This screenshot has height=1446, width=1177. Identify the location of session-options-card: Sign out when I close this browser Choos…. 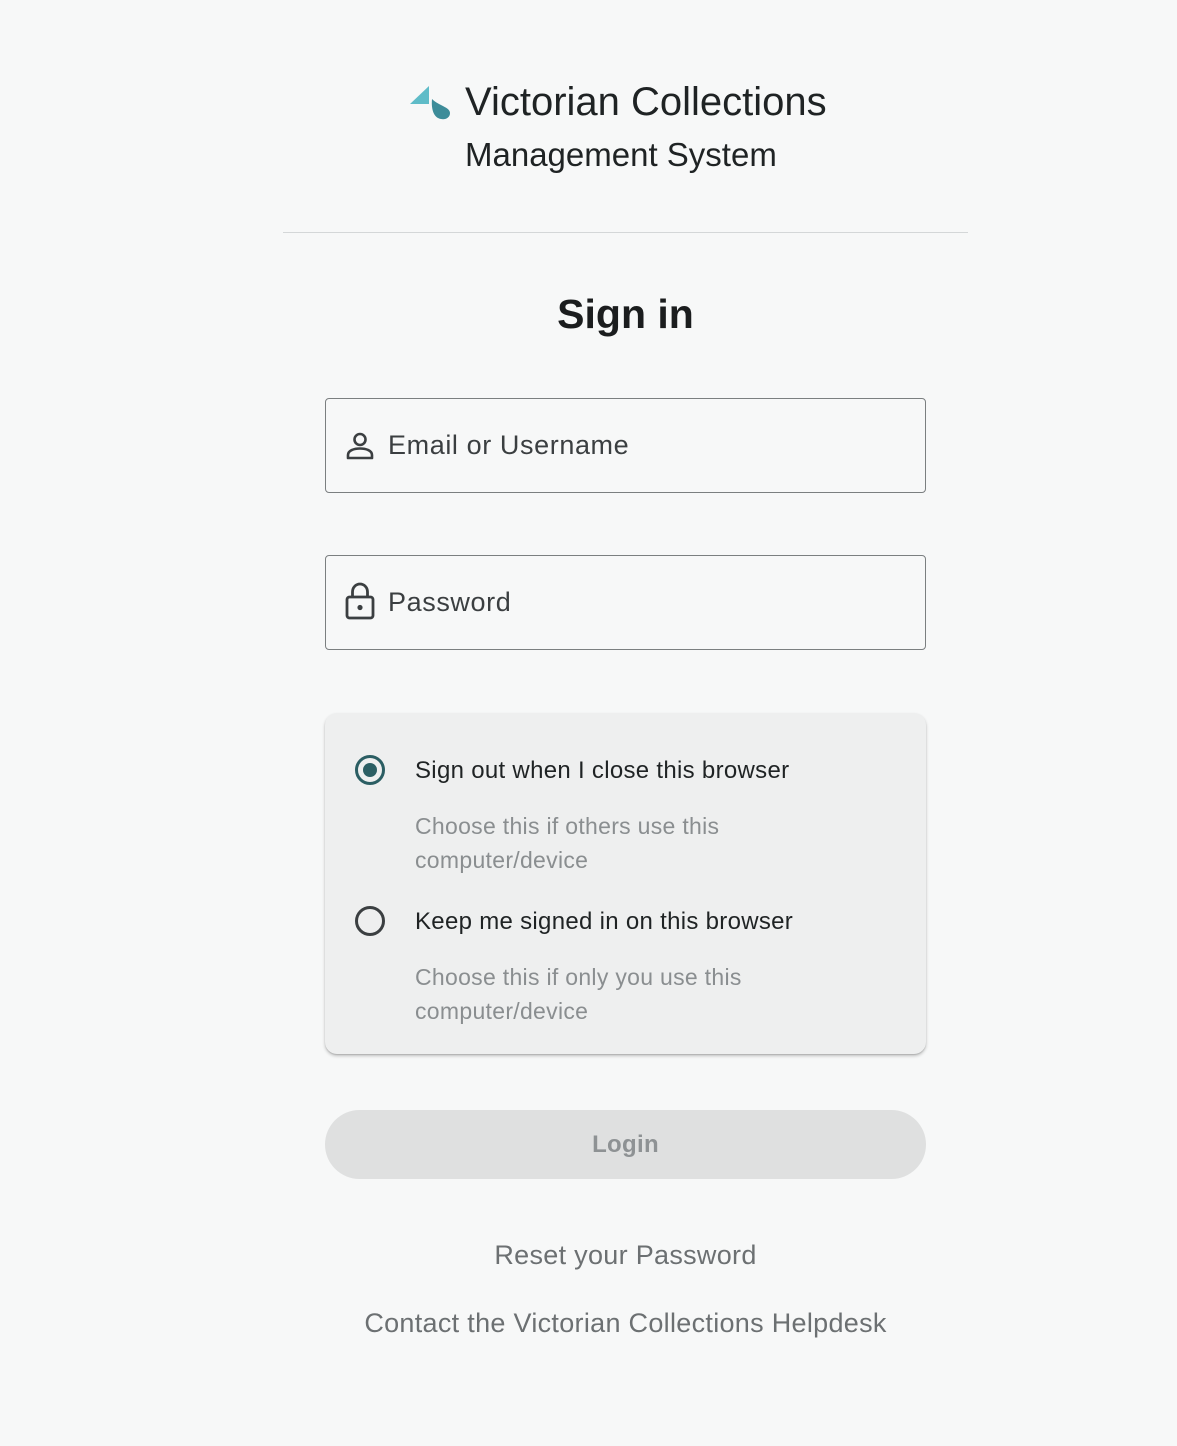
(625, 883).